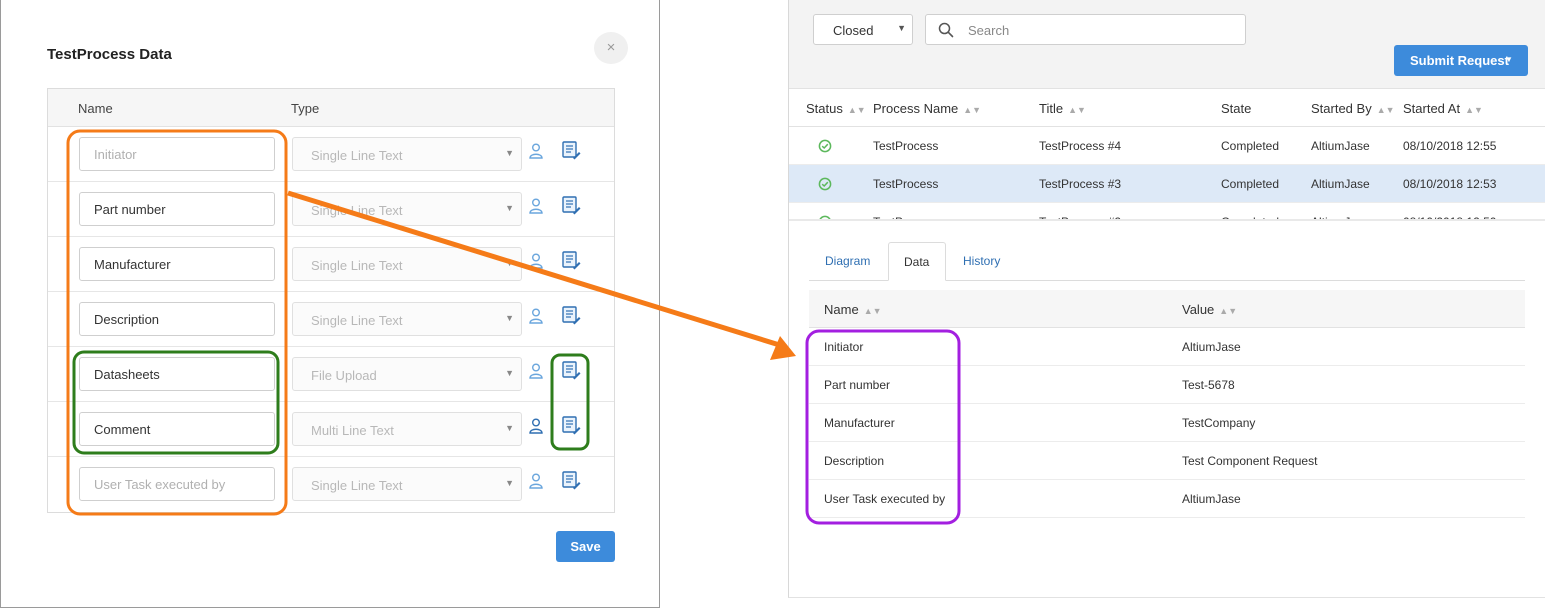 This screenshot has width=1545, height=608. What do you see at coordinates (885, 499) in the screenshot?
I see `data-cell-name: User Task executed by` at bounding box center [885, 499].